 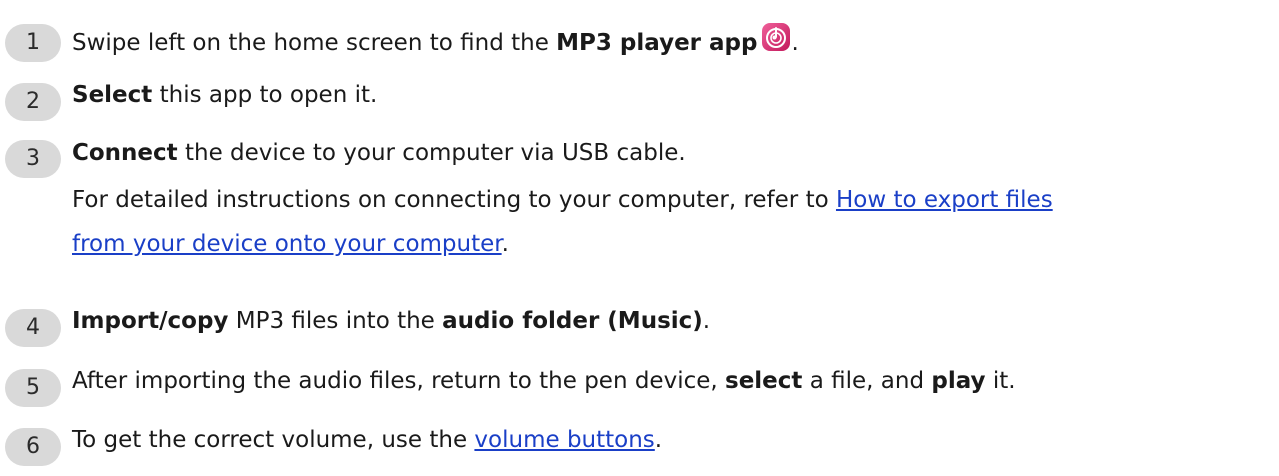 What do you see at coordinates (33, 43) in the screenshot?
I see `step-number-badge: 1` at bounding box center [33, 43].